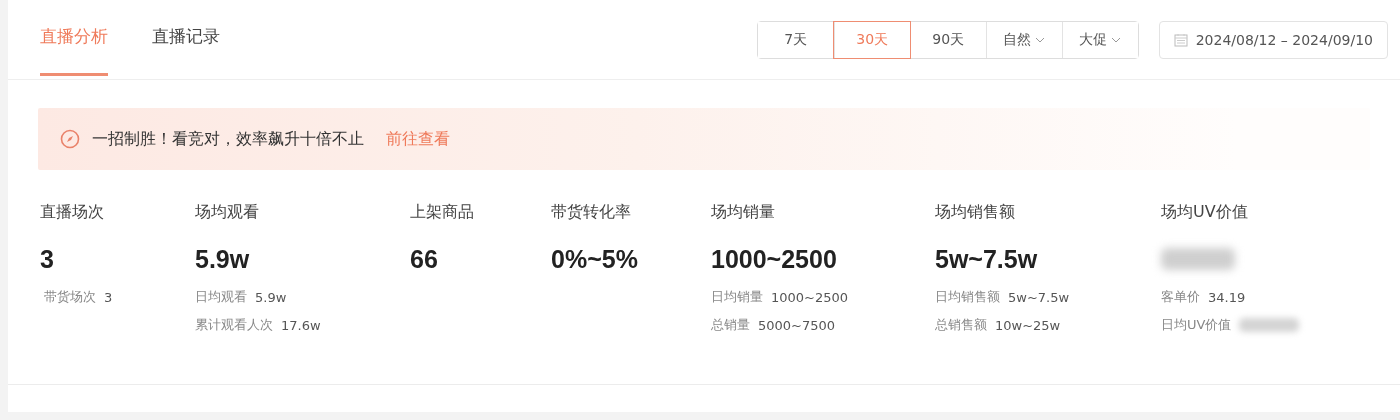 The height and width of the screenshot is (420, 1400). What do you see at coordinates (967, 297) in the screenshot?
I see `detail-label: 日均销售额` at bounding box center [967, 297].